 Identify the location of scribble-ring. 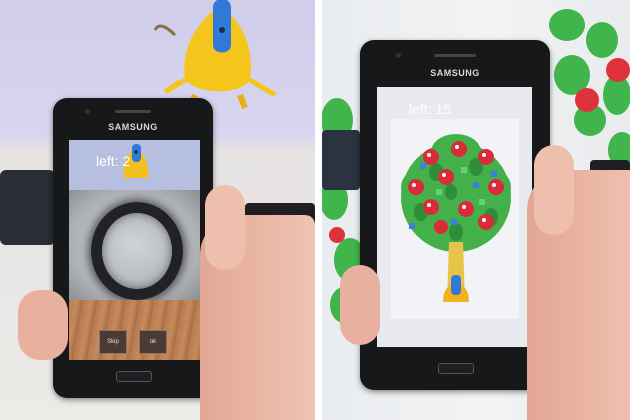
(137, 251).